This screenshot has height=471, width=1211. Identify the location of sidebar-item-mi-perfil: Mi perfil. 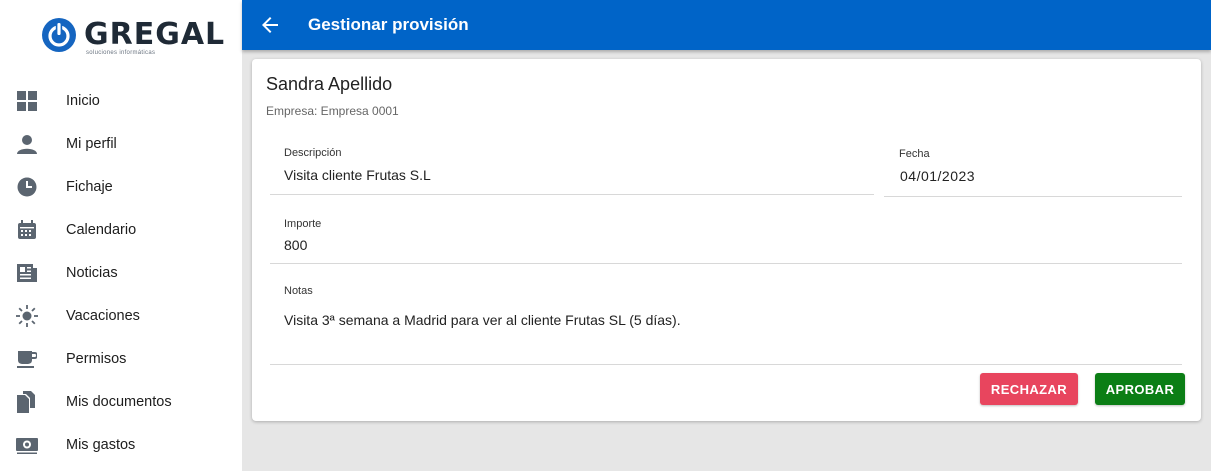
(121, 143).